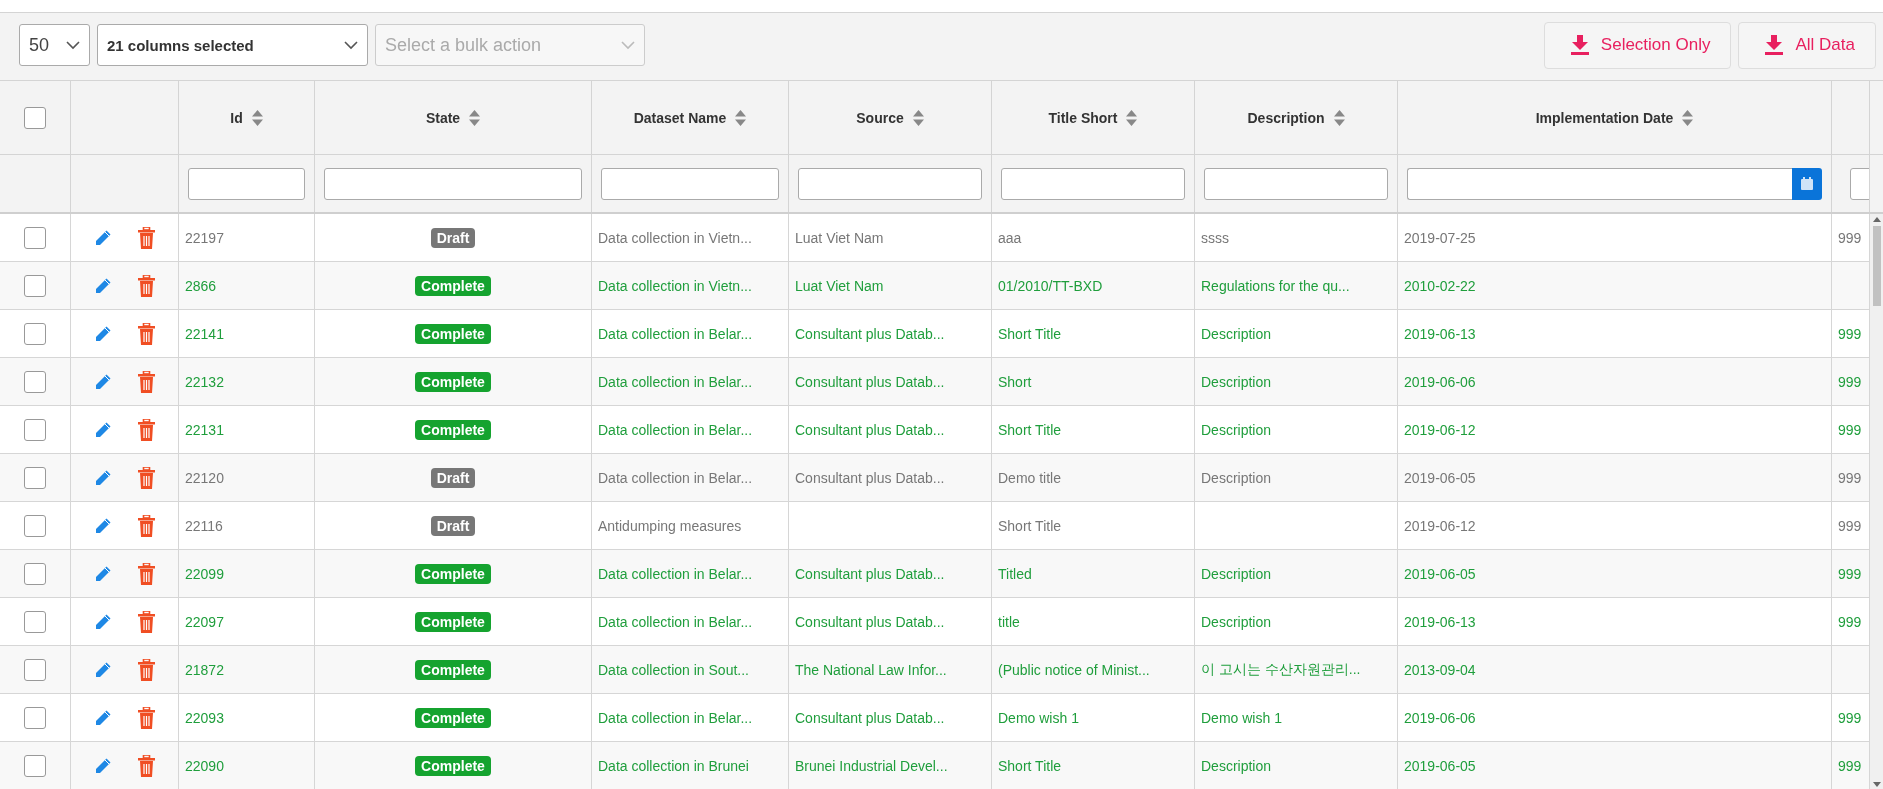 Image resolution: width=1883 pixels, height=789 pixels. Describe the element at coordinates (1876, 219) in the screenshot. I see `scroll-up-icon` at that location.